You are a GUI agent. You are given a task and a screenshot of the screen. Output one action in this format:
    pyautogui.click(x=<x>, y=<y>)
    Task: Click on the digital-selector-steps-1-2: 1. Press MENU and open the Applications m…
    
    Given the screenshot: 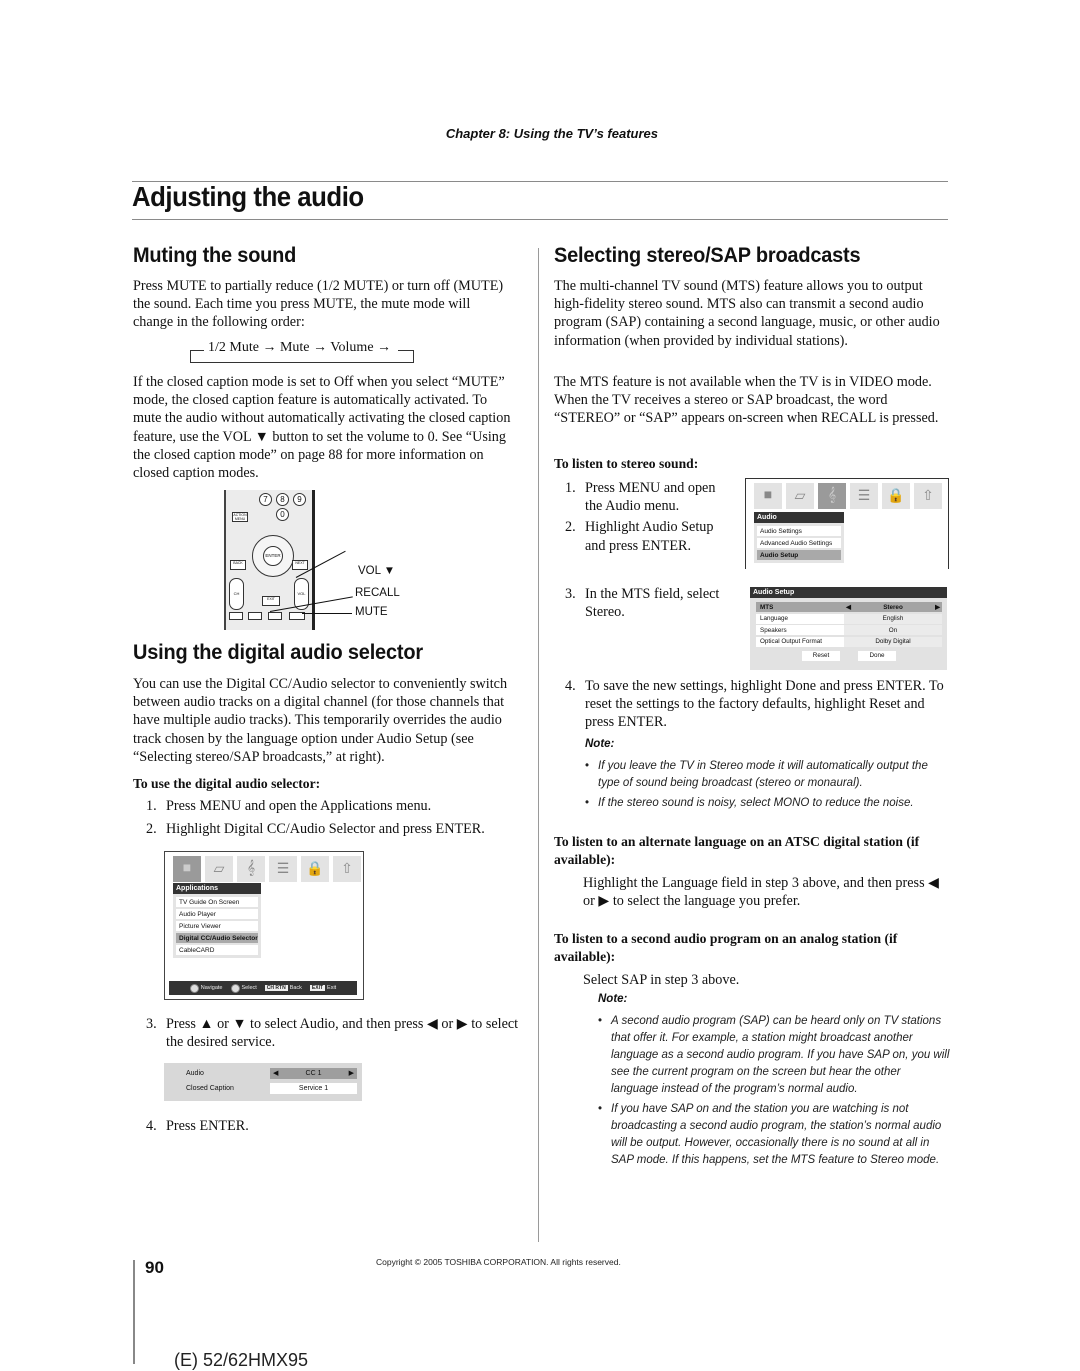 What is the action you would take?
    pyautogui.click(x=336, y=817)
    